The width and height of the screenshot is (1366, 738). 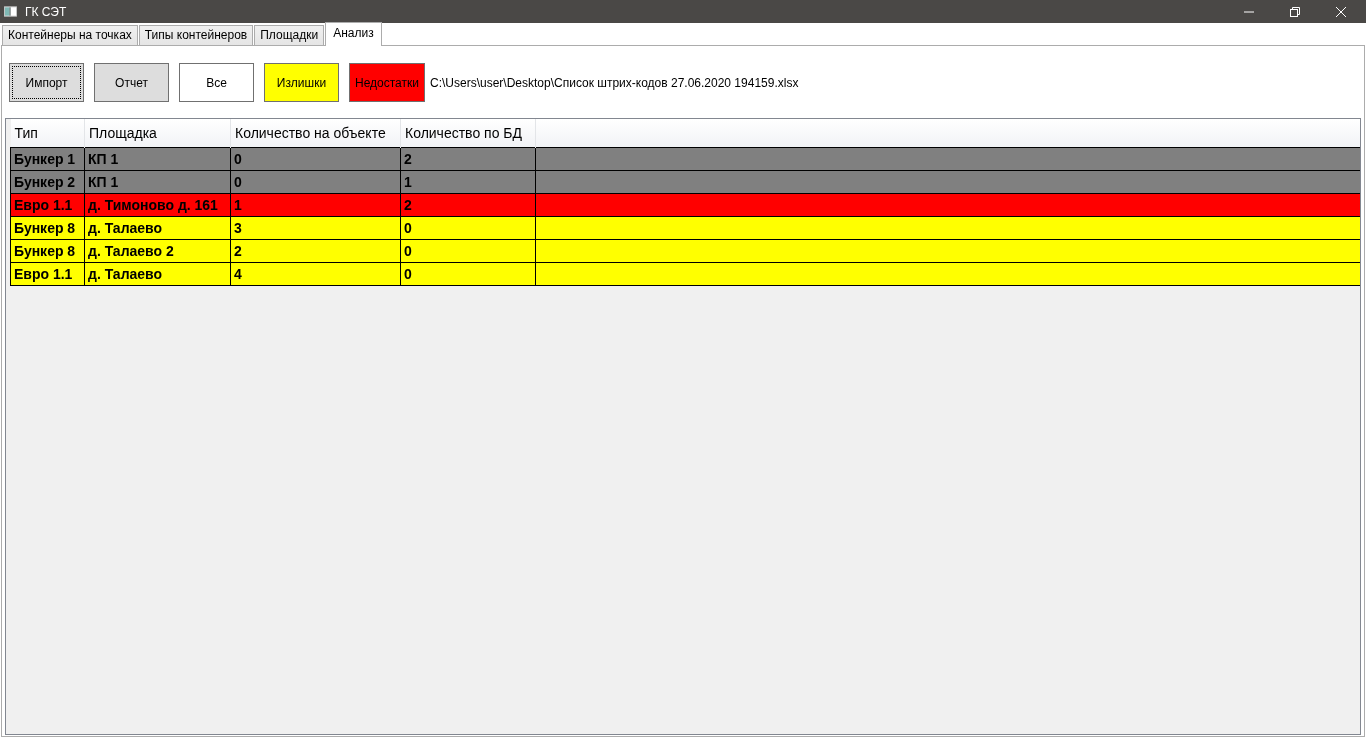 I want to click on window-title: ГК СЭТ, so click(x=46, y=11).